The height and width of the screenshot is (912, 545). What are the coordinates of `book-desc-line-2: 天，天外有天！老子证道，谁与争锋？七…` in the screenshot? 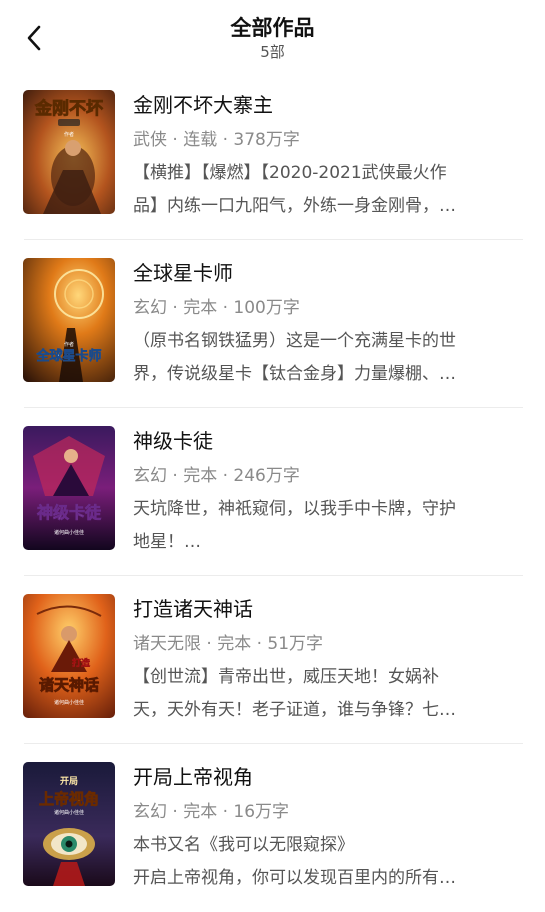 It's located at (294, 710).